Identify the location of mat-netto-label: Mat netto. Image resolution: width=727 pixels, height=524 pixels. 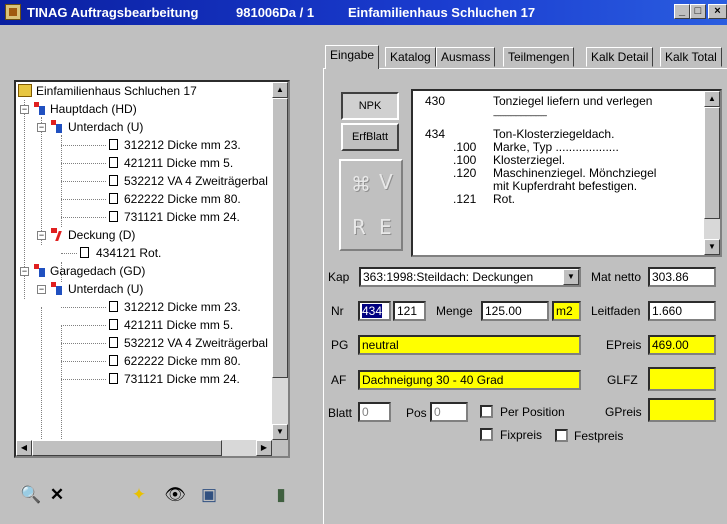
(616, 277).